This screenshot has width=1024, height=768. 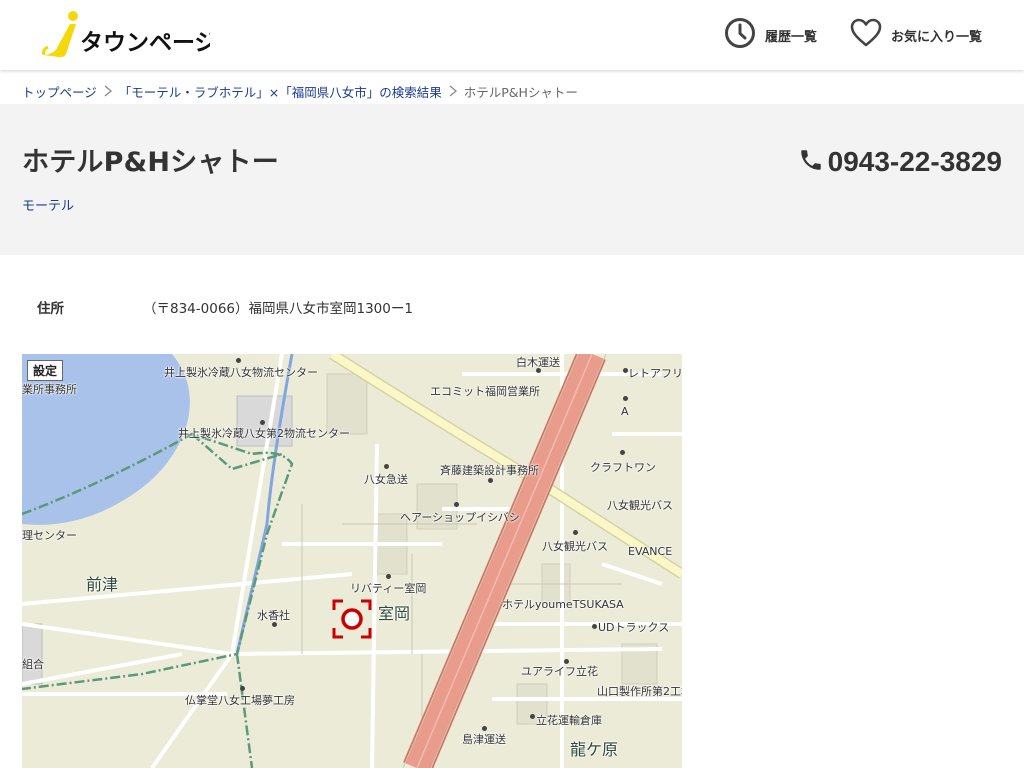 I want to click on favorites-list-link: お気に入り一覧, so click(x=916, y=35).